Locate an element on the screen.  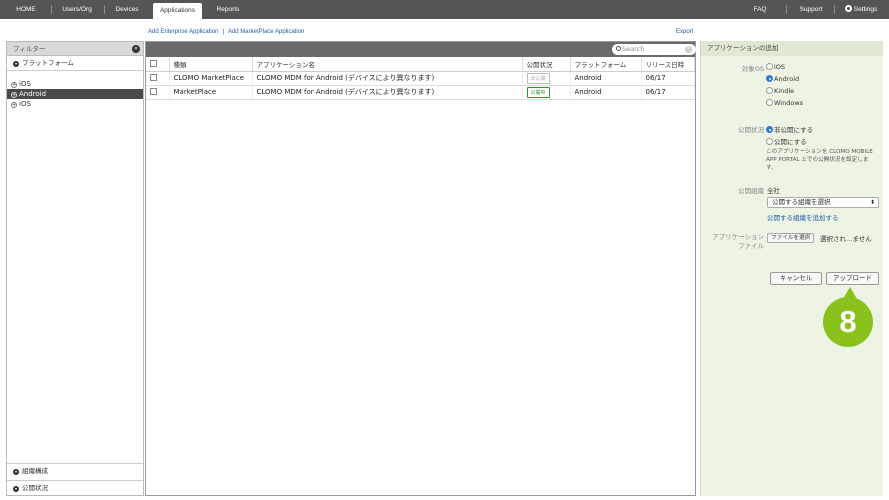
nav-users-org: Users/Org is located at coordinates (77, 9).